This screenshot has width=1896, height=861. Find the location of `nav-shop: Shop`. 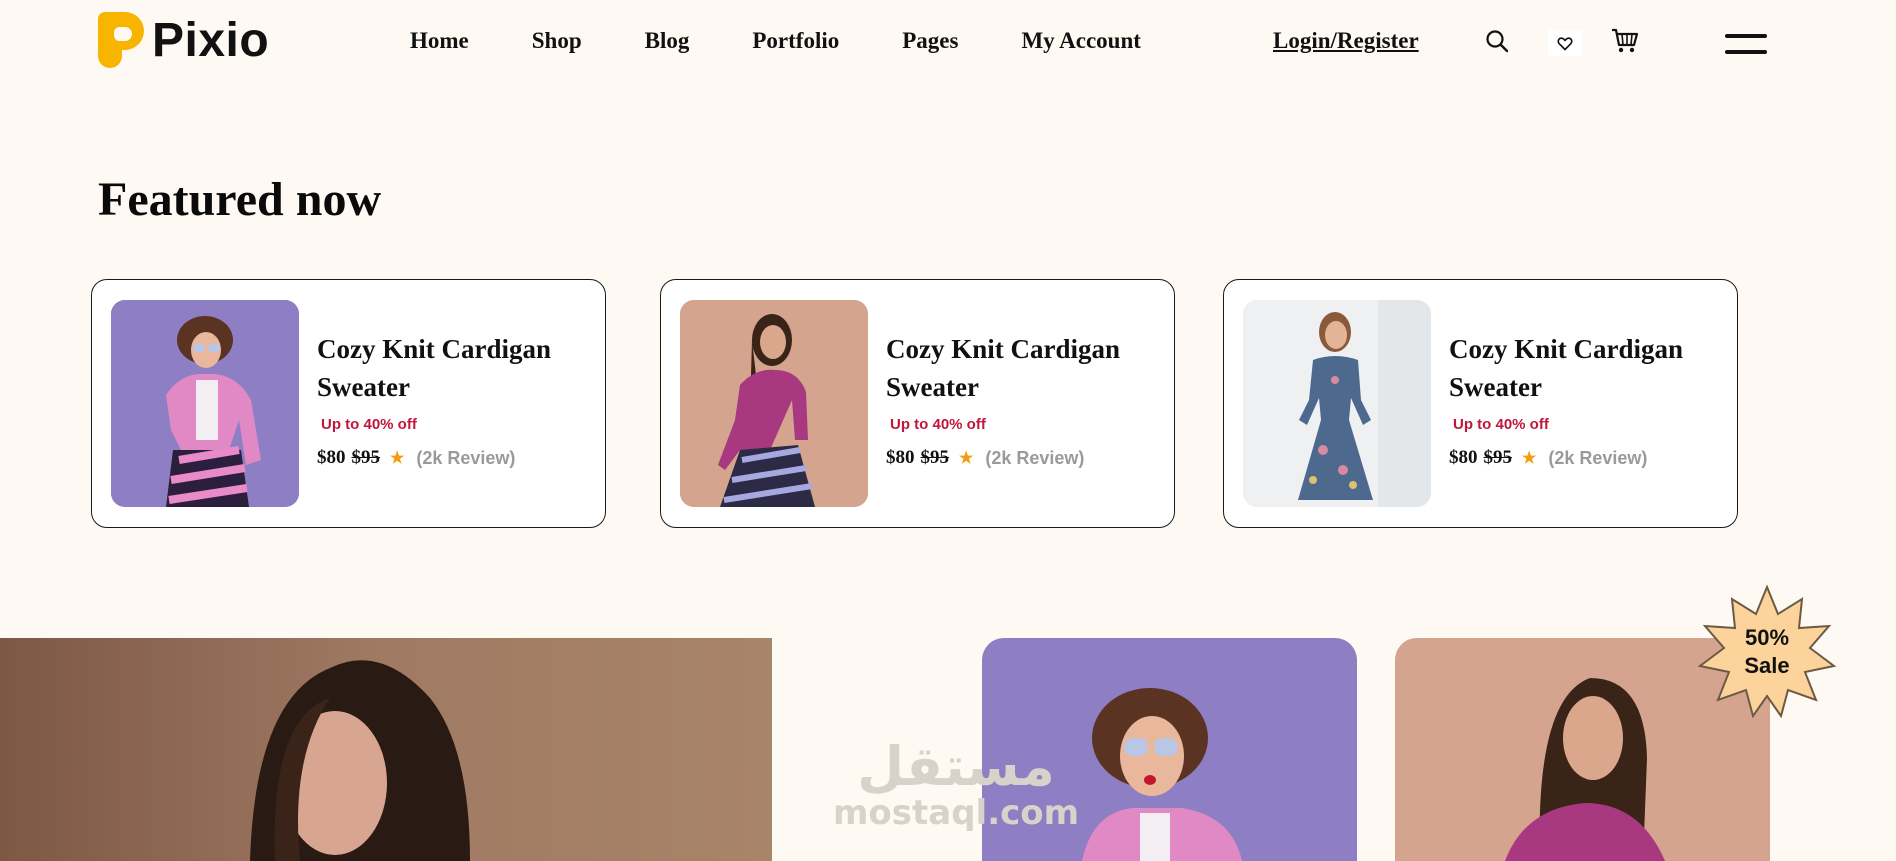

nav-shop: Shop is located at coordinates (557, 41).